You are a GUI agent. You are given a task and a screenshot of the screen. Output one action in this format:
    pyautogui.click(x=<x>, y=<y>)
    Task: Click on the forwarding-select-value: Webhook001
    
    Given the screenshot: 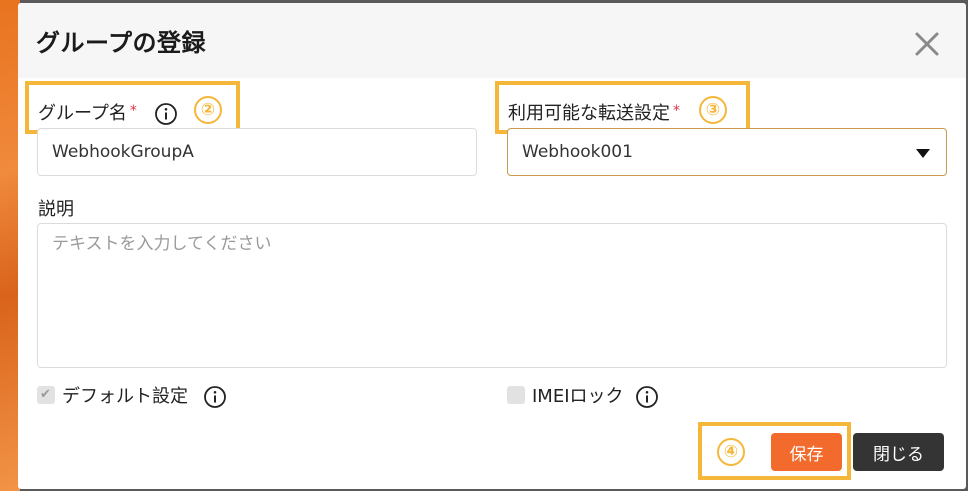 What is the action you would take?
    pyautogui.click(x=577, y=152)
    